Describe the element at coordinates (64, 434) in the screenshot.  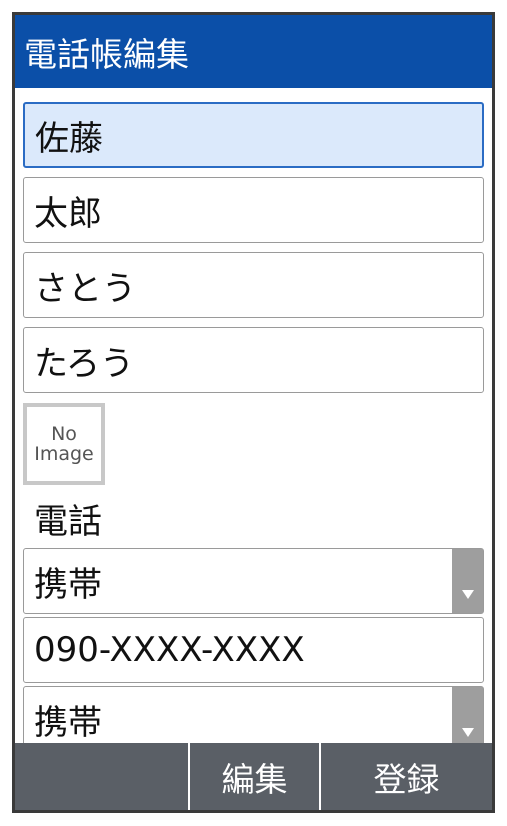
I see `no-image-line1: No` at that location.